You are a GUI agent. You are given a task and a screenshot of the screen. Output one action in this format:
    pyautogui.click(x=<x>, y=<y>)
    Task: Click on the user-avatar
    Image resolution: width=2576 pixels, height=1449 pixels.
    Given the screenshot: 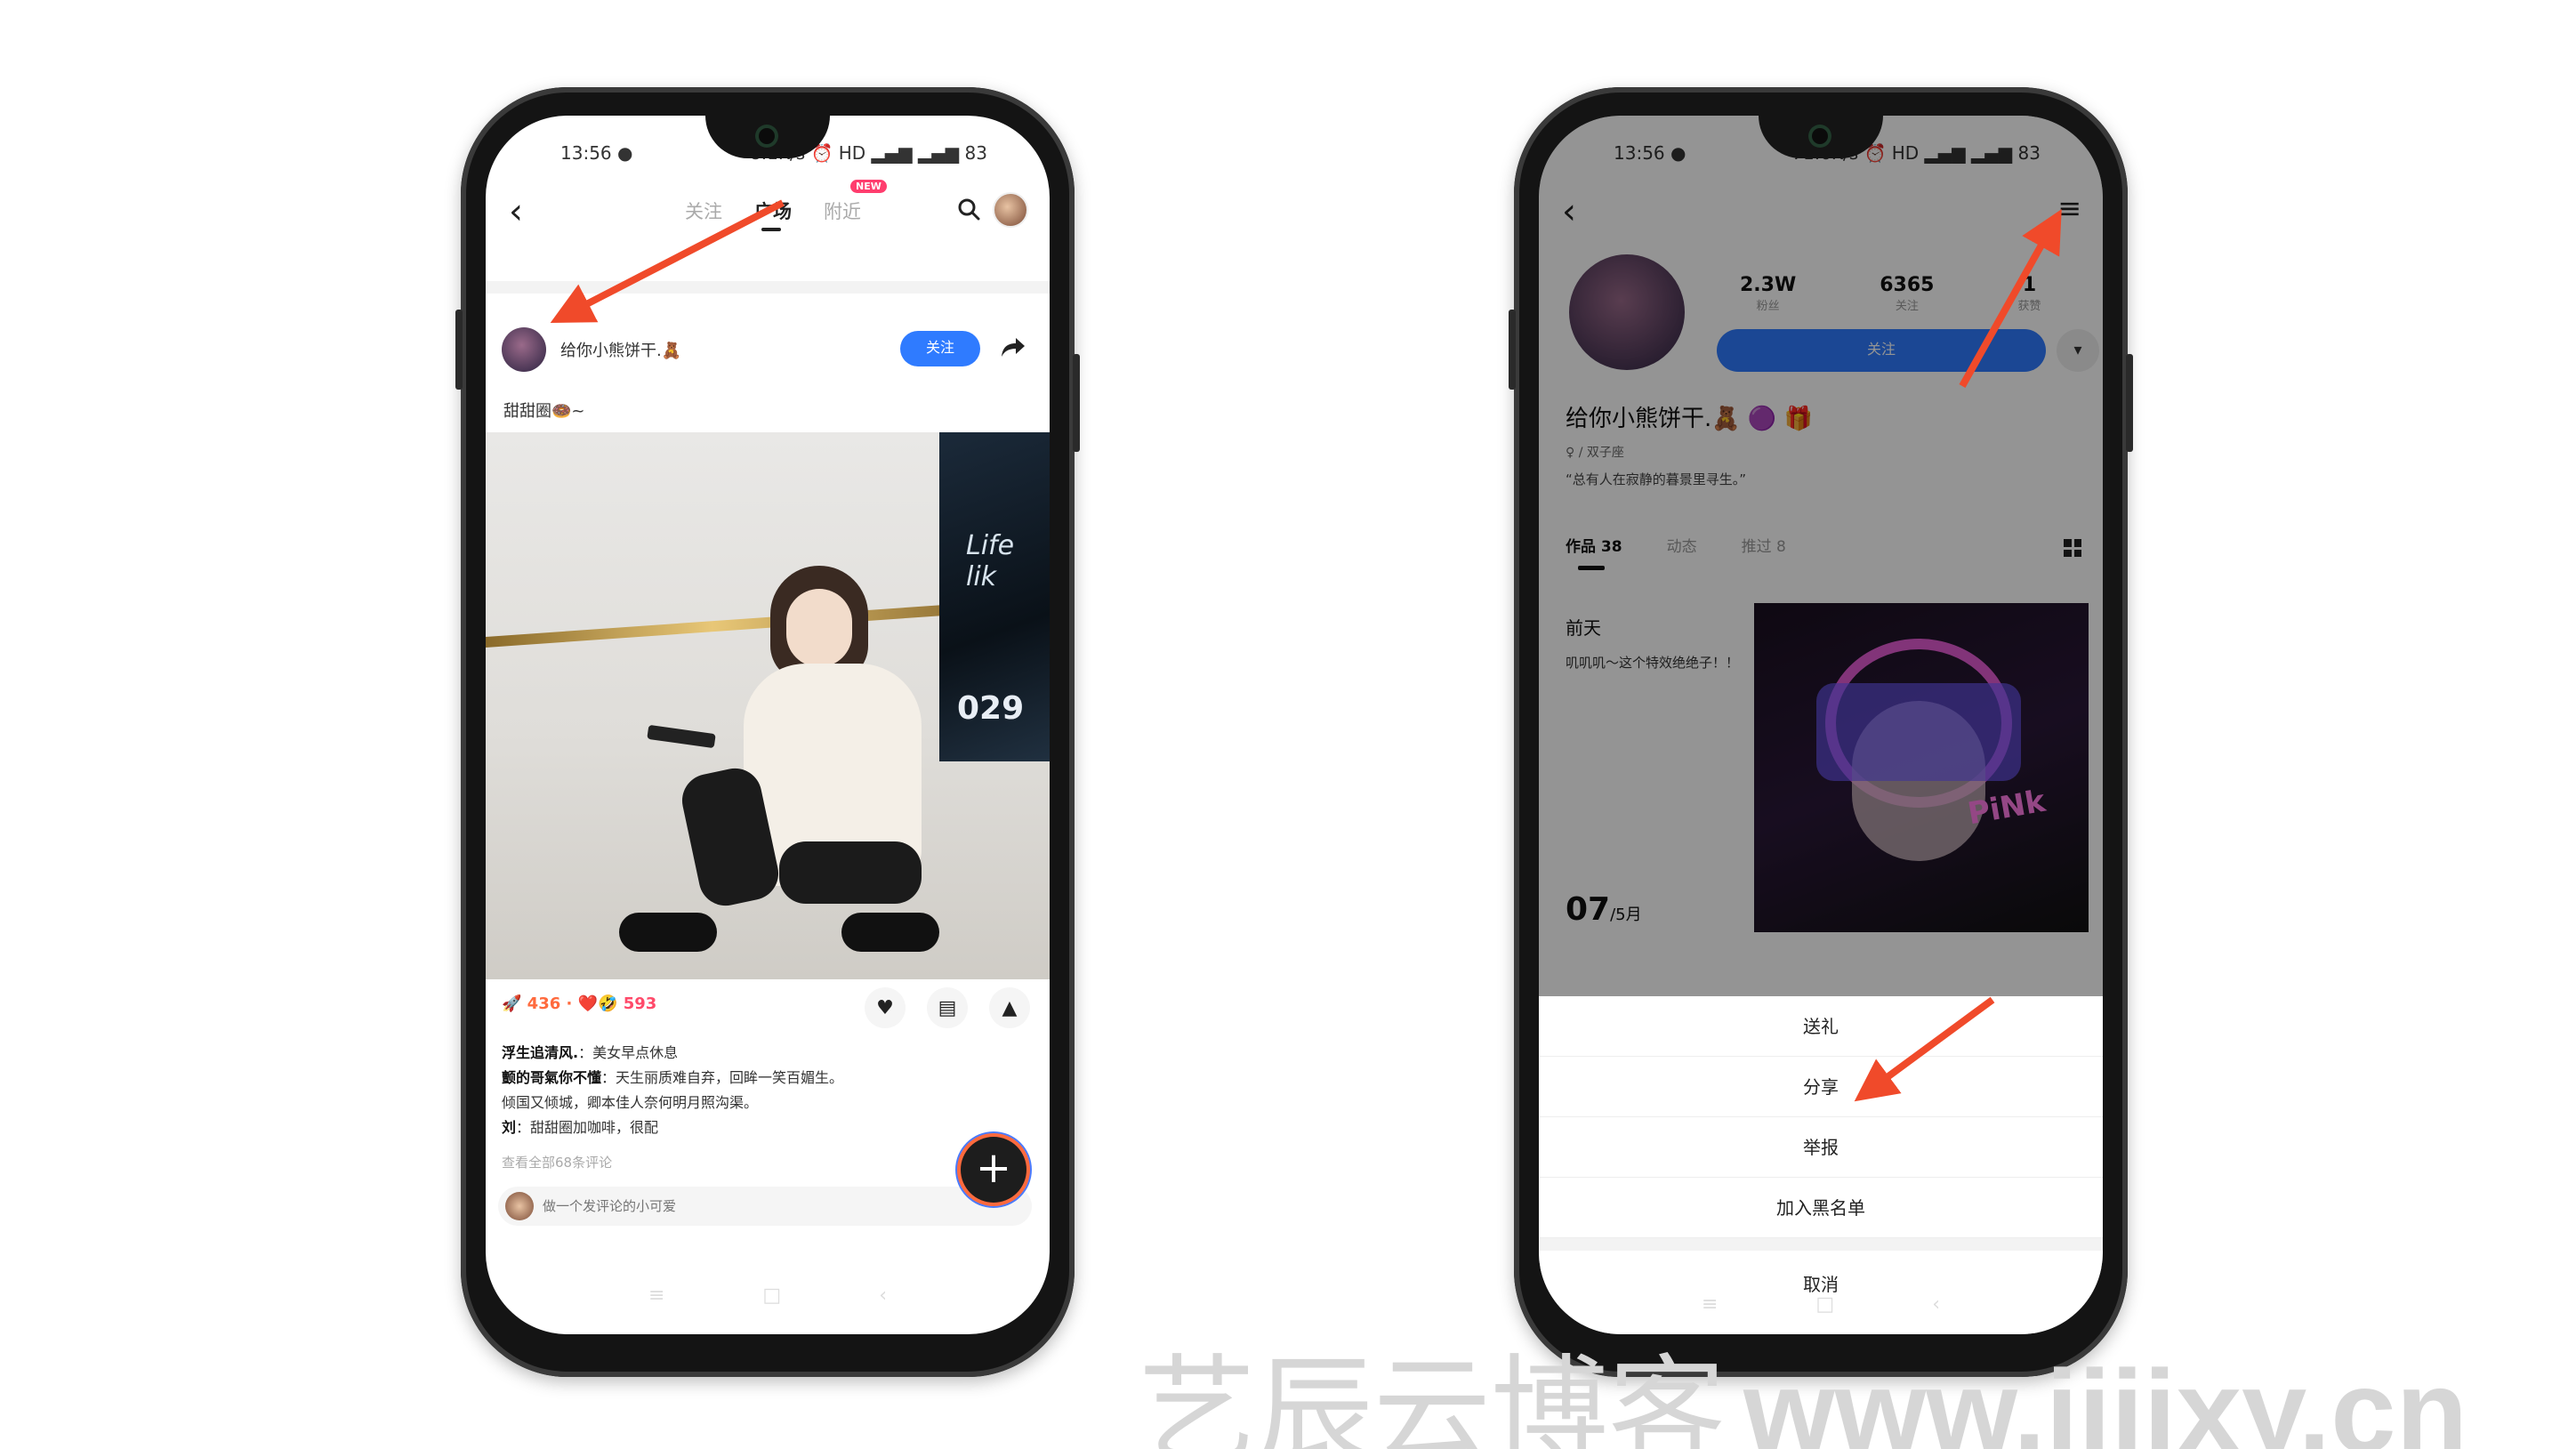 What is the action you would take?
    pyautogui.click(x=1010, y=210)
    